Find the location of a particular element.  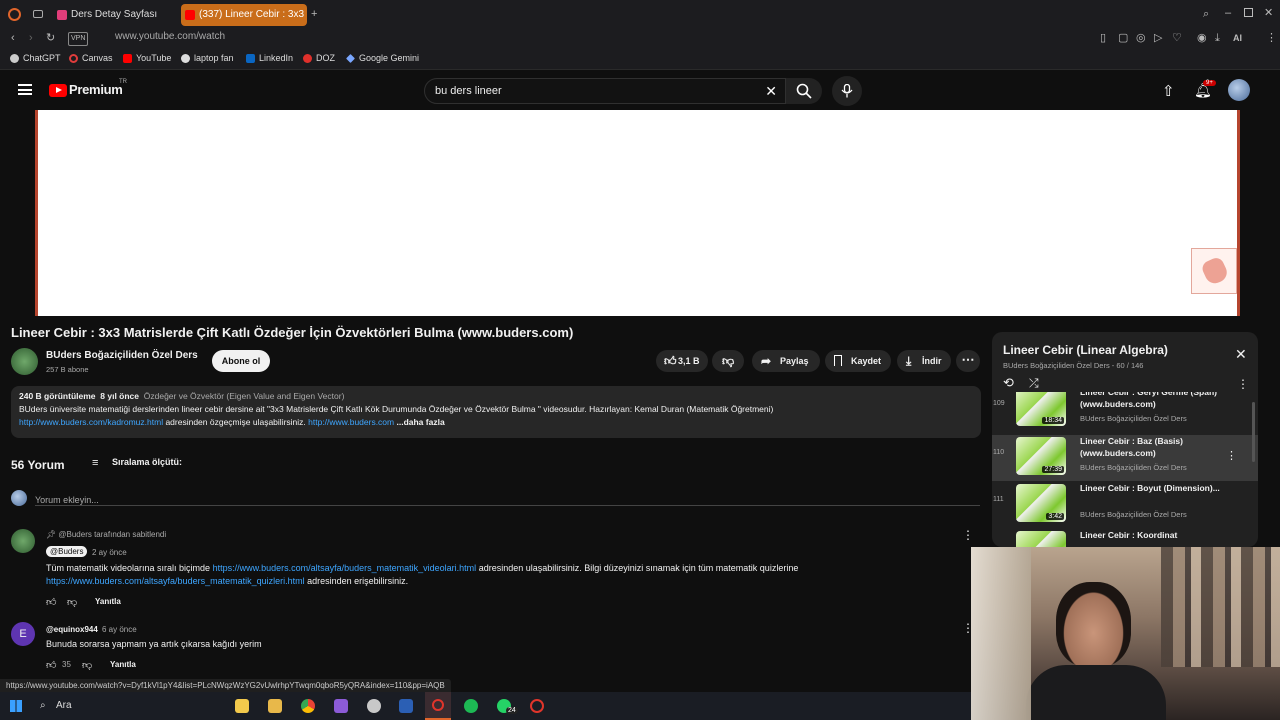

channel-name: BUders Boğaziçiliden Özel Ders is located at coordinates (122, 355).